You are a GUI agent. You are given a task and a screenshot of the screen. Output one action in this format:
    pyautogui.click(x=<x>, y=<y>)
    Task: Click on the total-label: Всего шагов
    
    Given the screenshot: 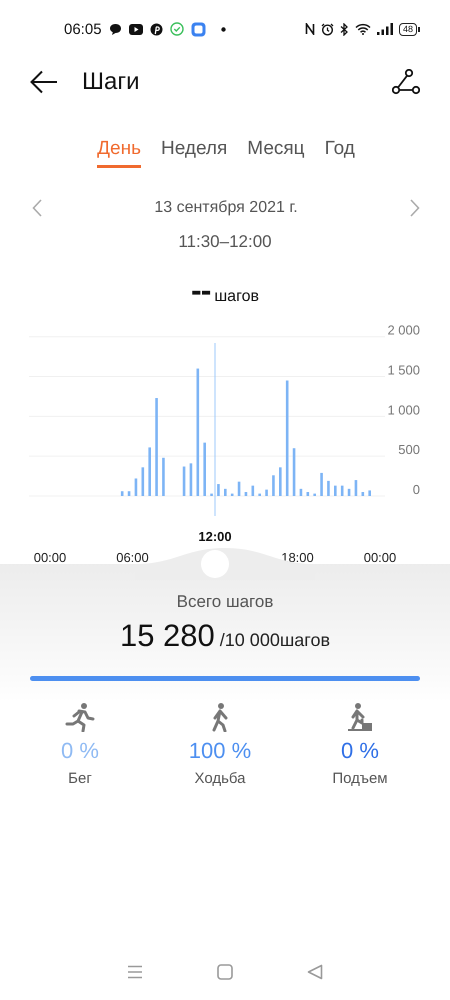 What is the action you would take?
    pyautogui.click(x=225, y=601)
    